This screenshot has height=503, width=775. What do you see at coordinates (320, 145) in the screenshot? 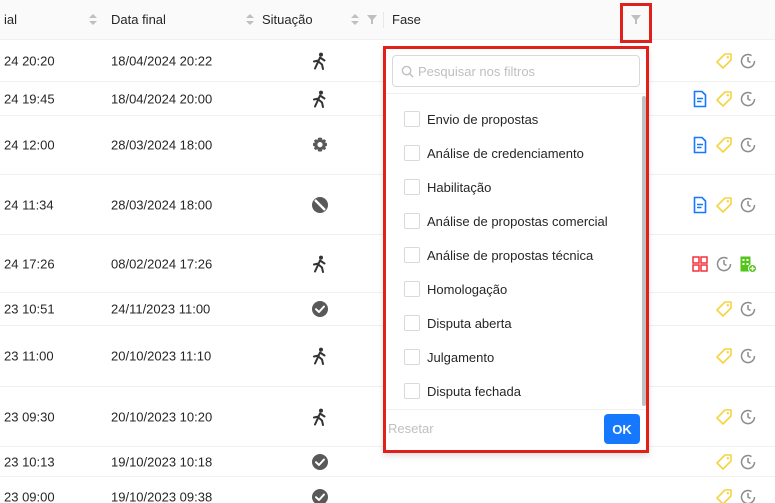
I see `status-processing-icon` at bounding box center [320, 145].